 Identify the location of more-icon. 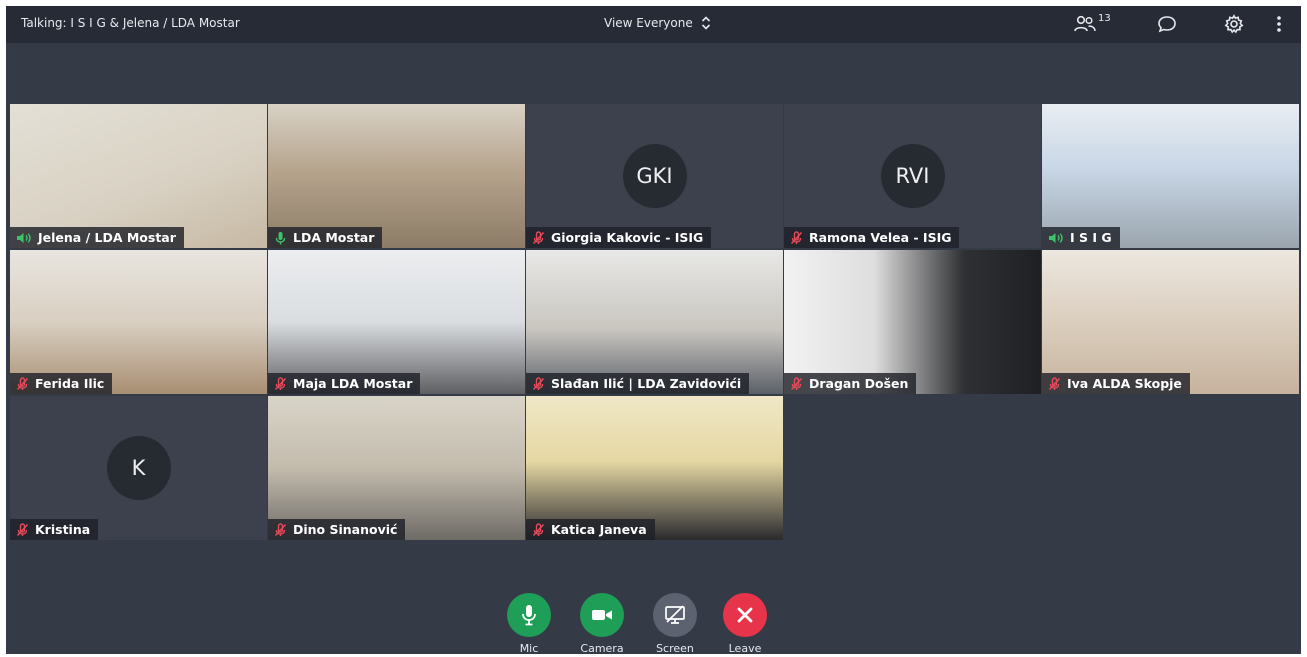
(1279, 24).